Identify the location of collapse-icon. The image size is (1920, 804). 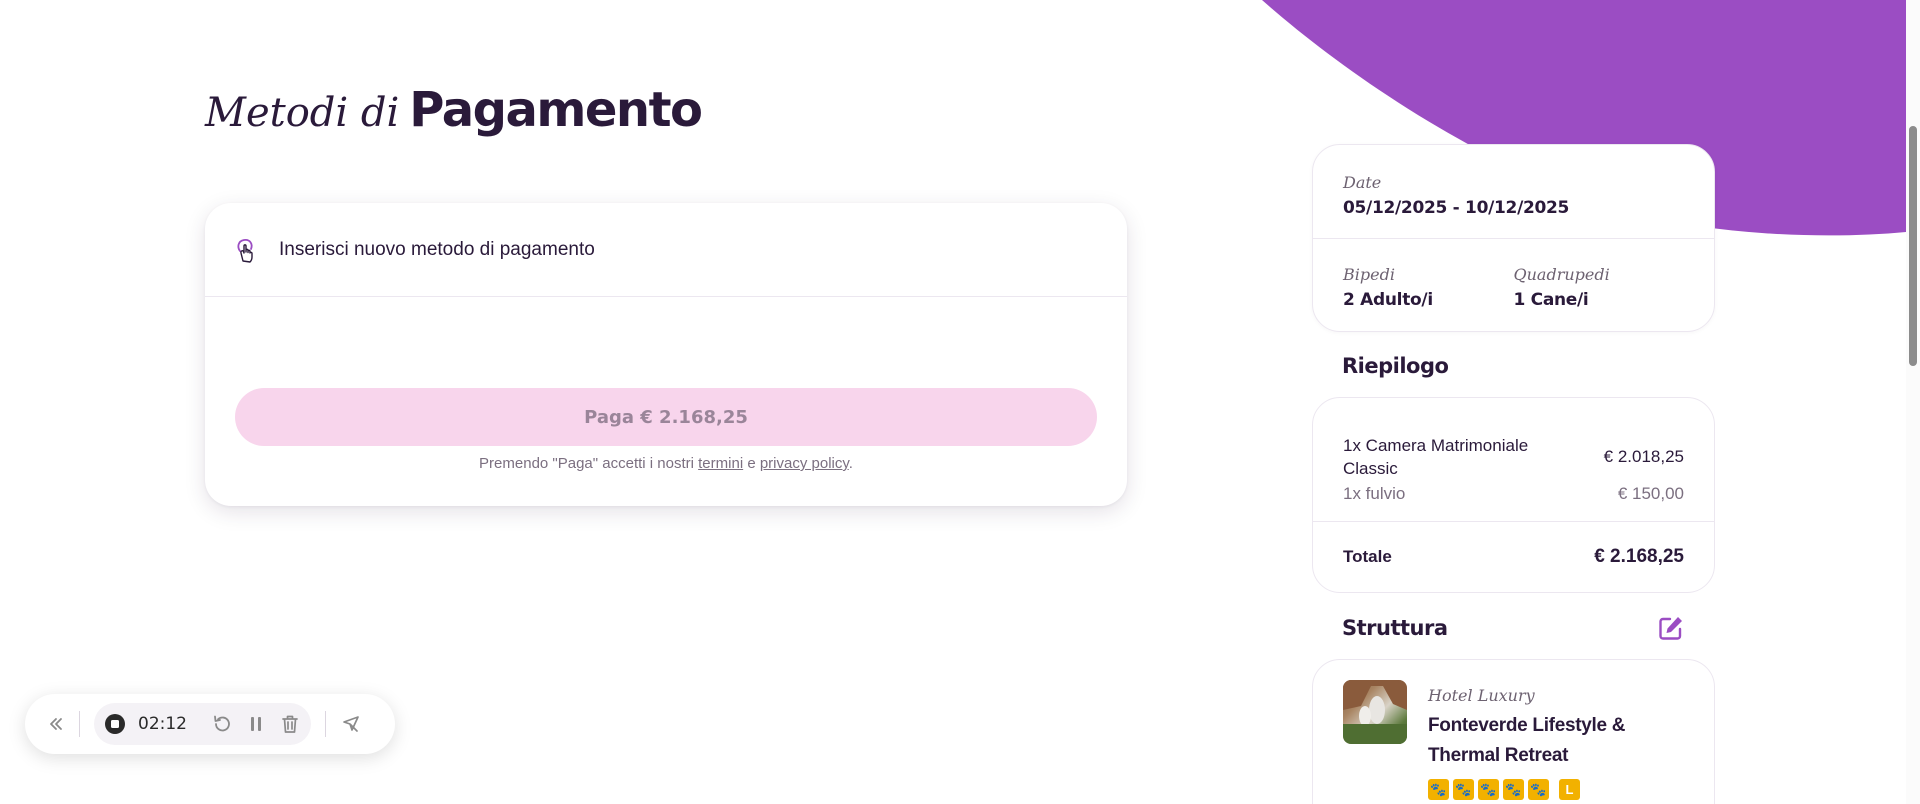
(56, 724).